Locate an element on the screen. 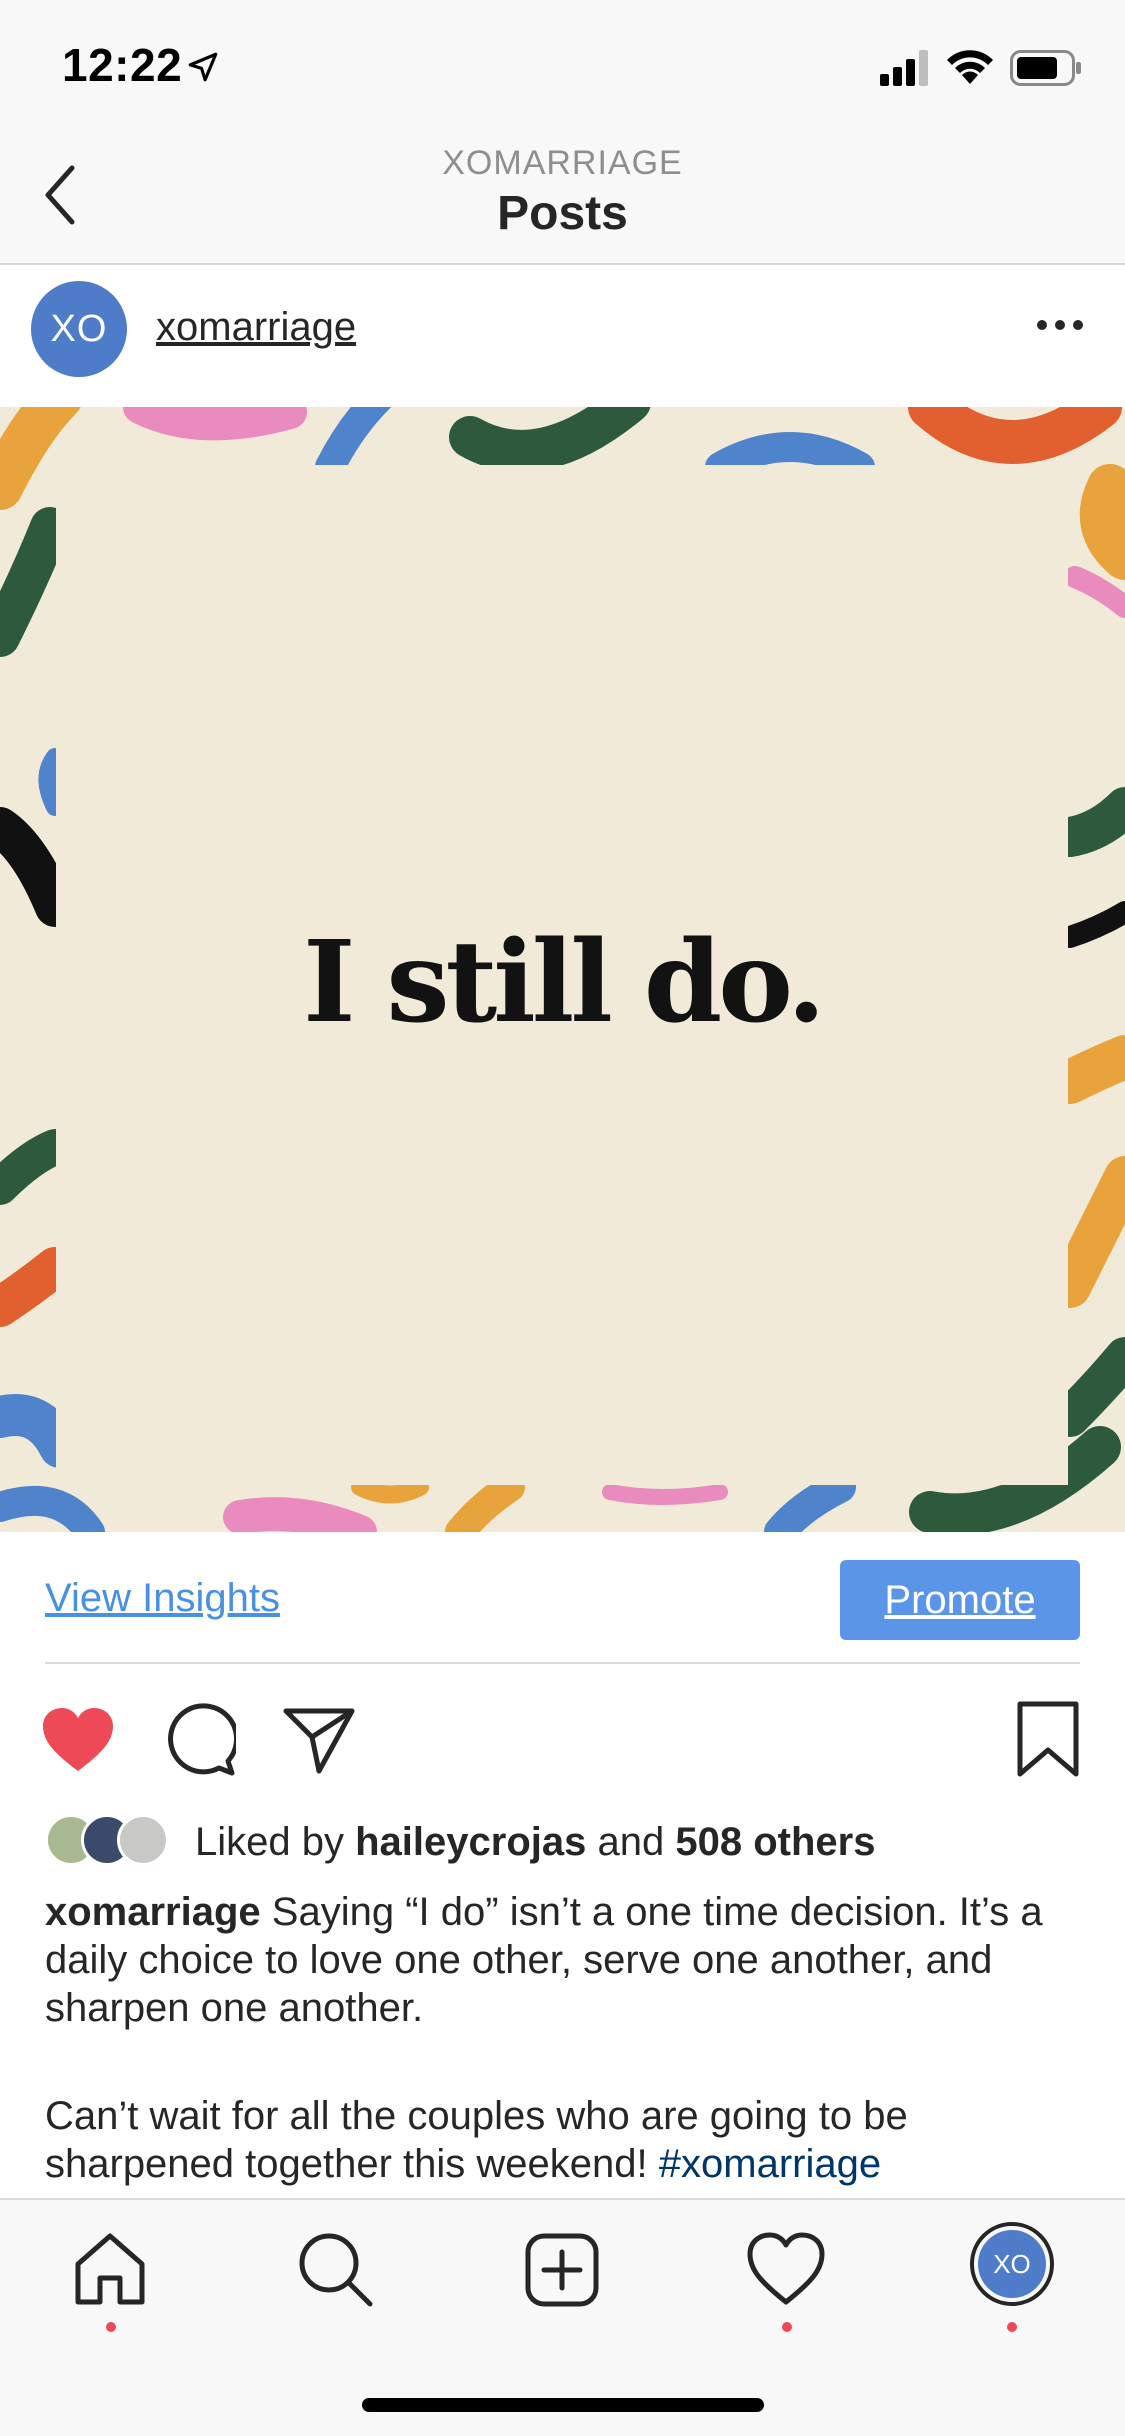  post-image-text: I still do. is located at coordinates (564, 982).